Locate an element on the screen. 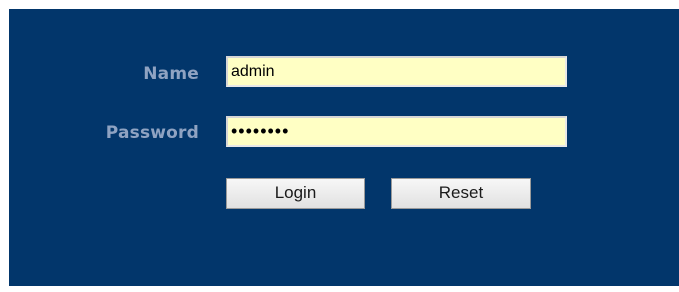  password-label: Password is located at coordinates (152, 133).